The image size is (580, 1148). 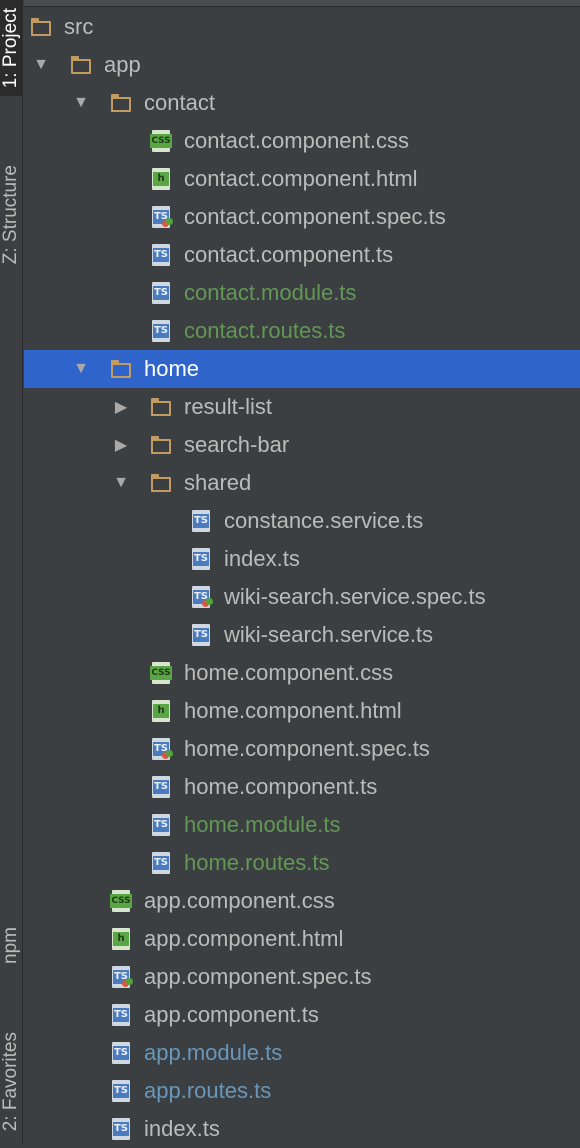 I want to click on favorites-tab-label: 2: Favorites, so click(x=10, y=1082).